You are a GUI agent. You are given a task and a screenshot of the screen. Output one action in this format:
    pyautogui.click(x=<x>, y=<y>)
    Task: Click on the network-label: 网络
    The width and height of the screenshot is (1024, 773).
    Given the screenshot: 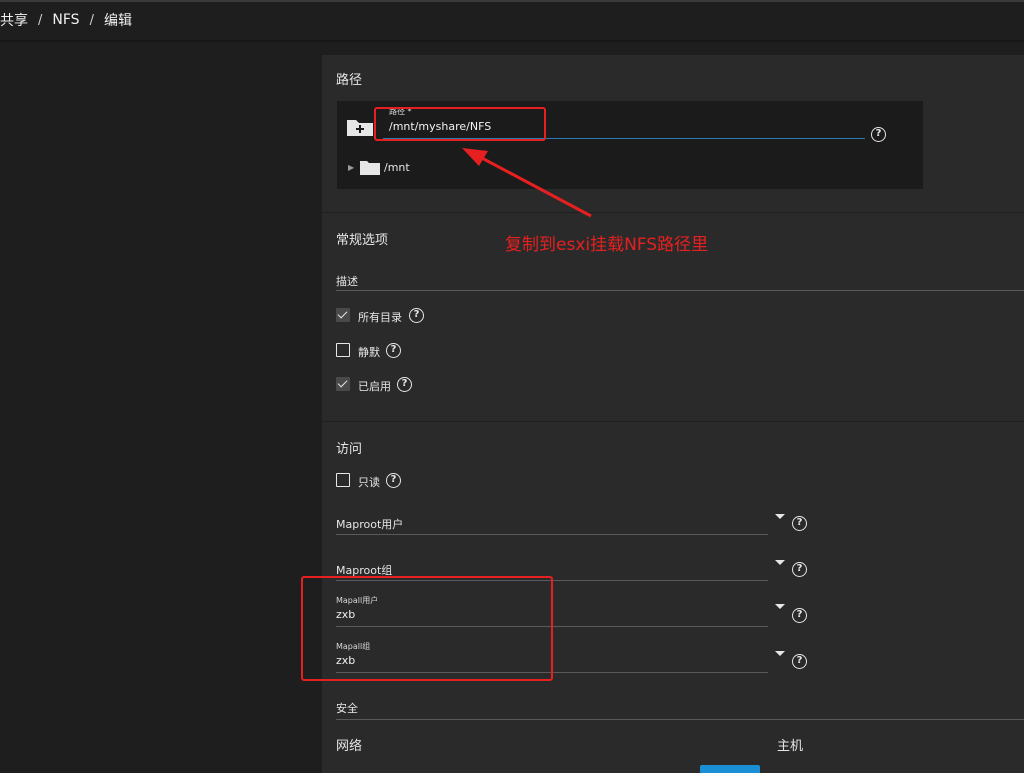 What is the action you would take?
    pyautogui.click(x=349, y=746)
    